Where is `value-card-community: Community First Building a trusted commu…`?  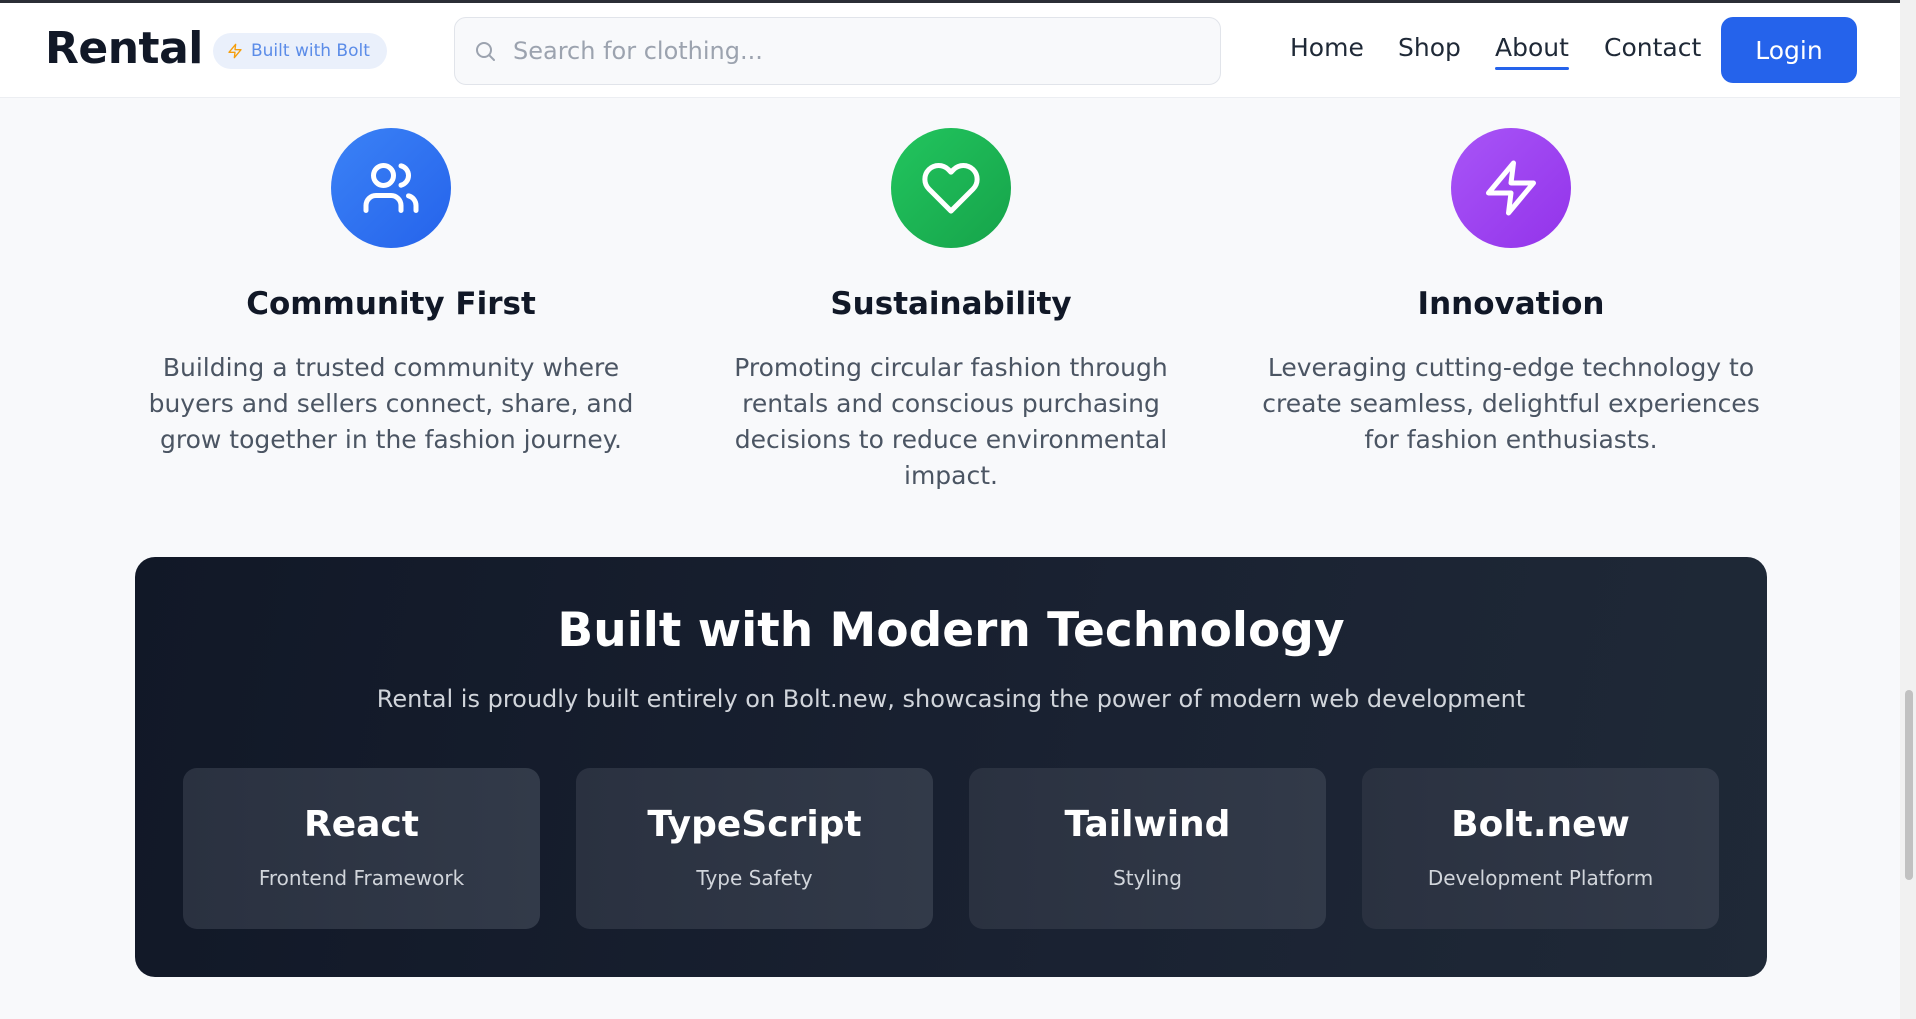
value-card-community: Community First Building a trusted commu… is located at coordinates (391, 293).